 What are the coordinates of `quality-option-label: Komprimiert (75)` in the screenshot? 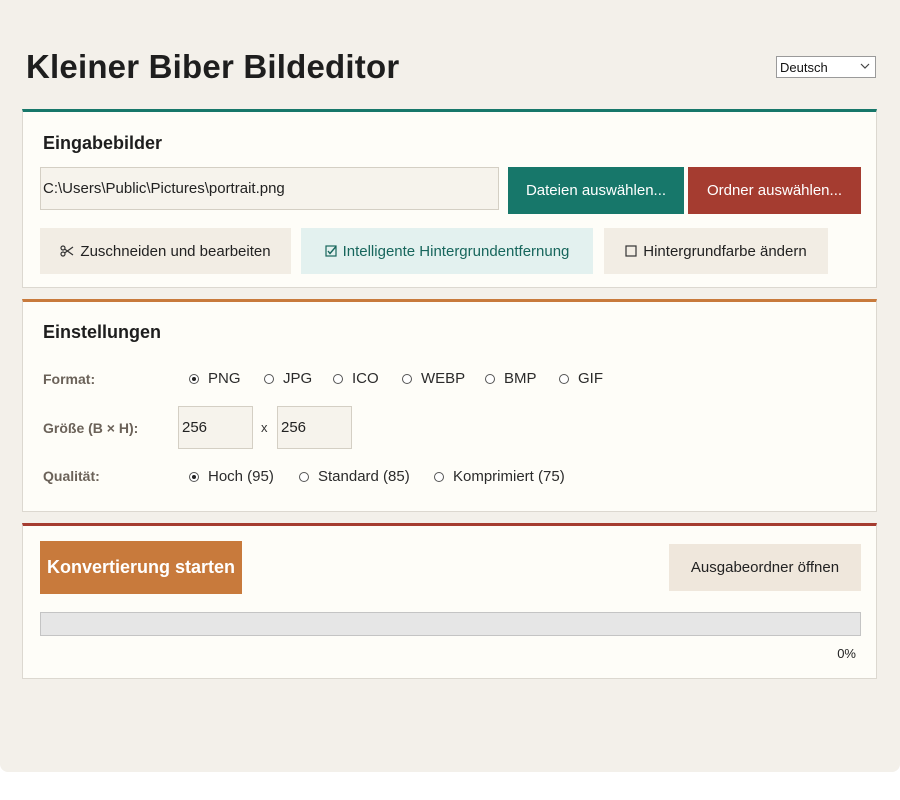 It's located at (509, 476).